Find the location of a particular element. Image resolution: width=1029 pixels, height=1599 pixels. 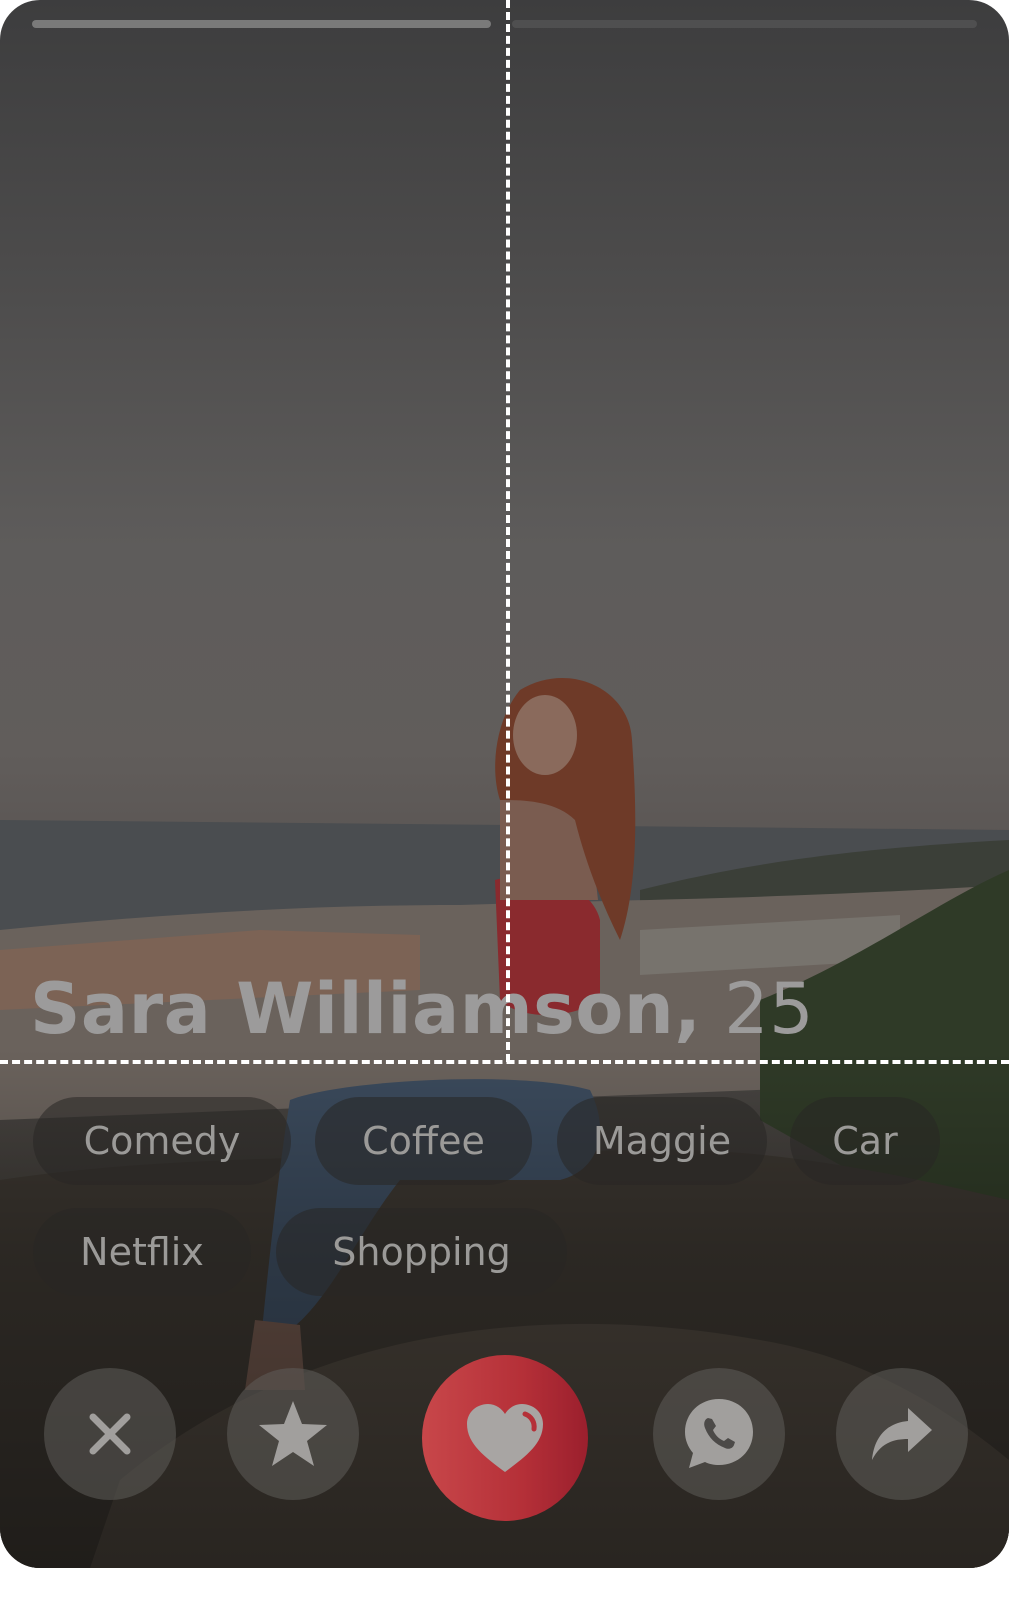

interest-chip-label: Comedy is located at coordinates (162, 1141).